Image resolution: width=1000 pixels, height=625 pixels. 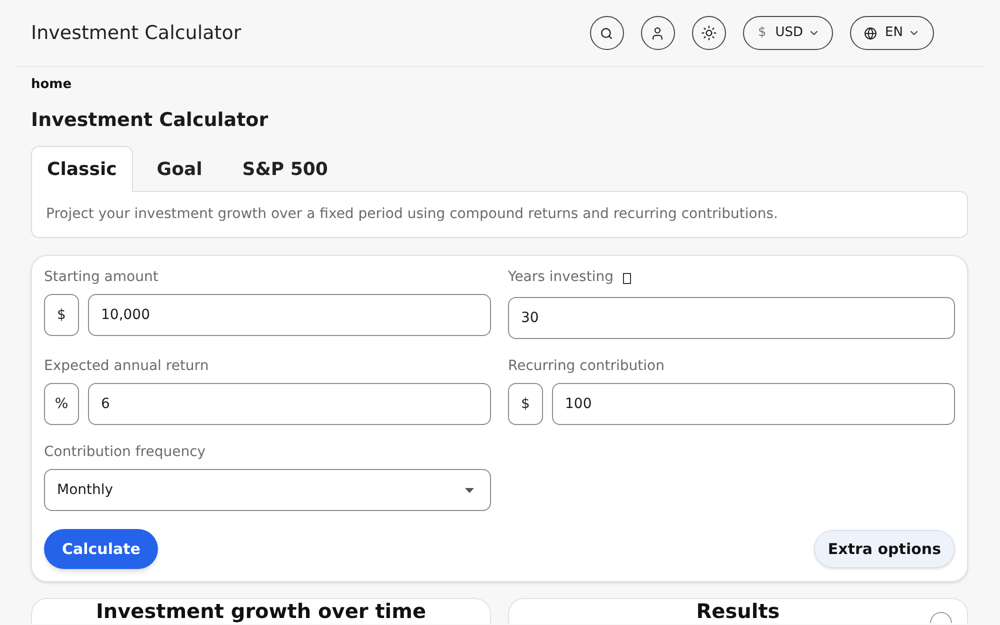 I want to click on theme-button, so click(x=709, y=33).